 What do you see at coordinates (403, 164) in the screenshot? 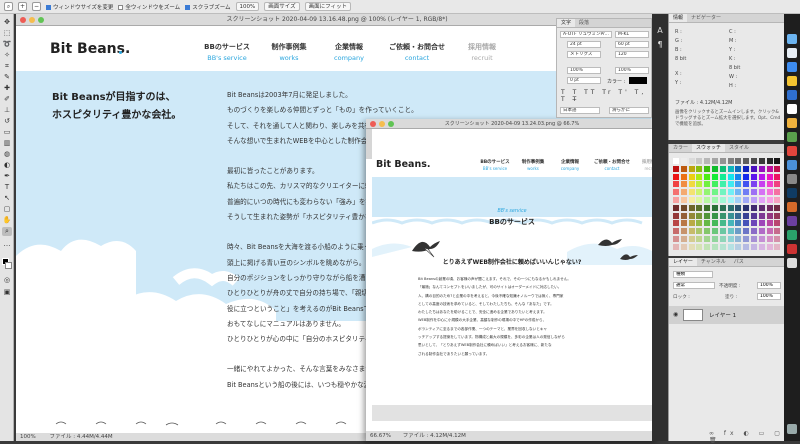
I see `site2-logo: Bit Beans.` at bounding box center [403, 164].